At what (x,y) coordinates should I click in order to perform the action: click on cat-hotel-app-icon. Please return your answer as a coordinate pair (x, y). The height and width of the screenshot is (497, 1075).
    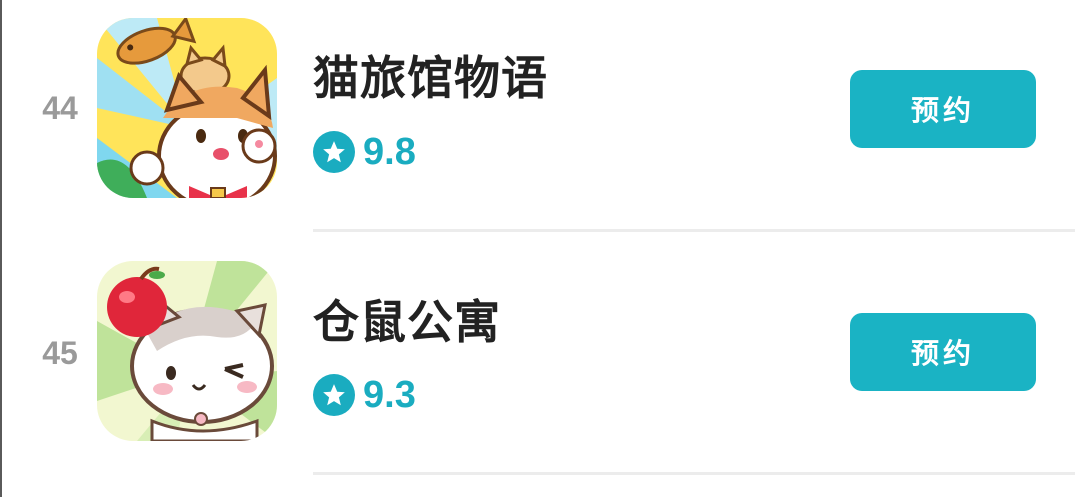
    Looking at the image, I should click on (187, 108).